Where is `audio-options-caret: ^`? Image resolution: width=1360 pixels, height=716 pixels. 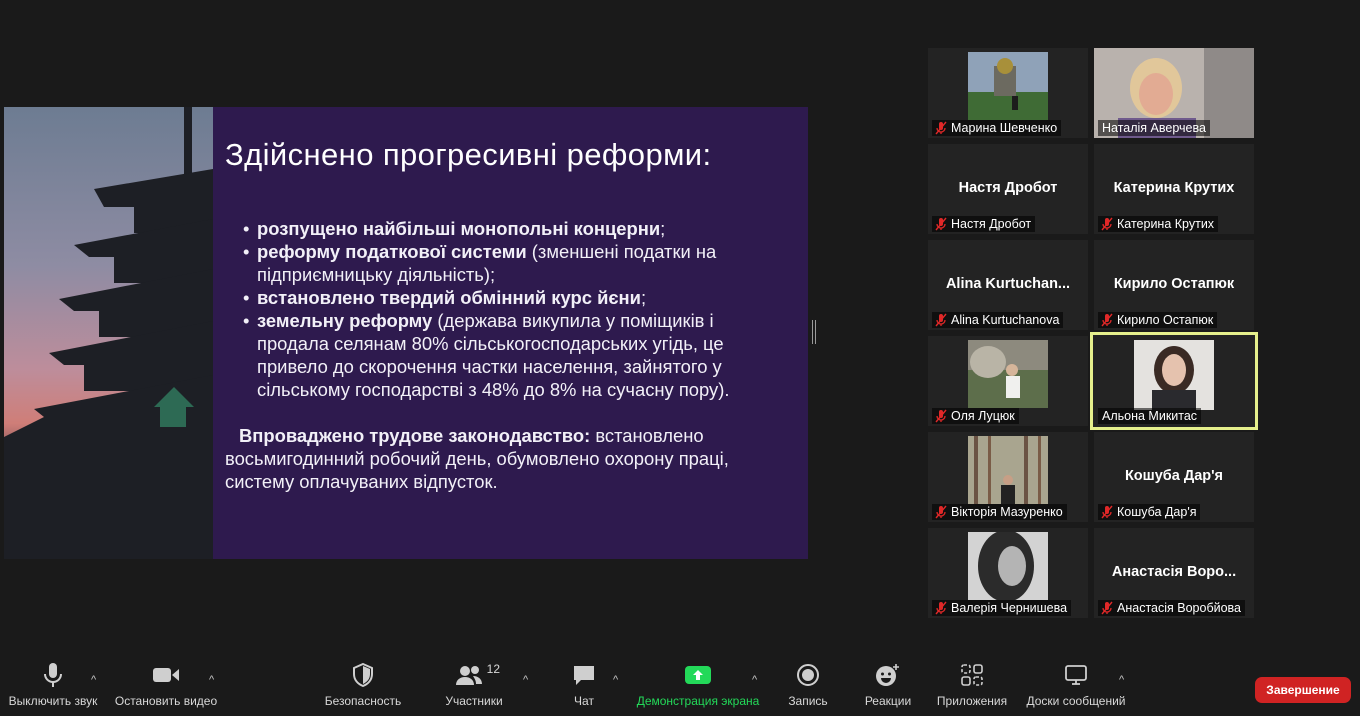
audio-options-caret: ^ is located at coordinates (93, 680).